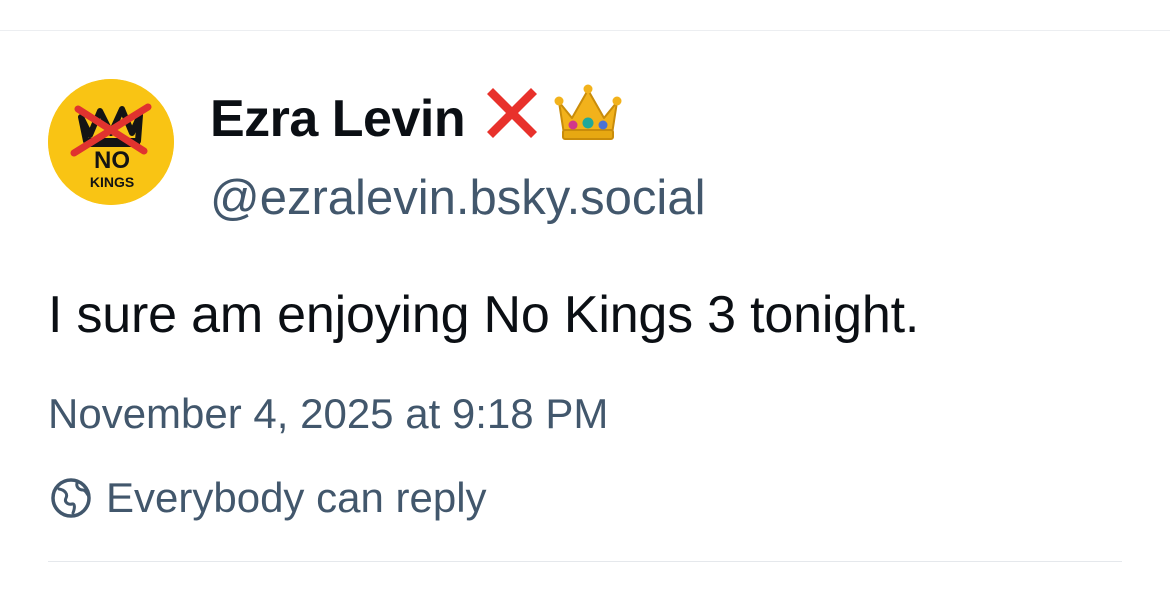 The width and height of the screenshot is (1170, 590). I want to click on no-kings-logo: NO KINGS, so click(111, 142).